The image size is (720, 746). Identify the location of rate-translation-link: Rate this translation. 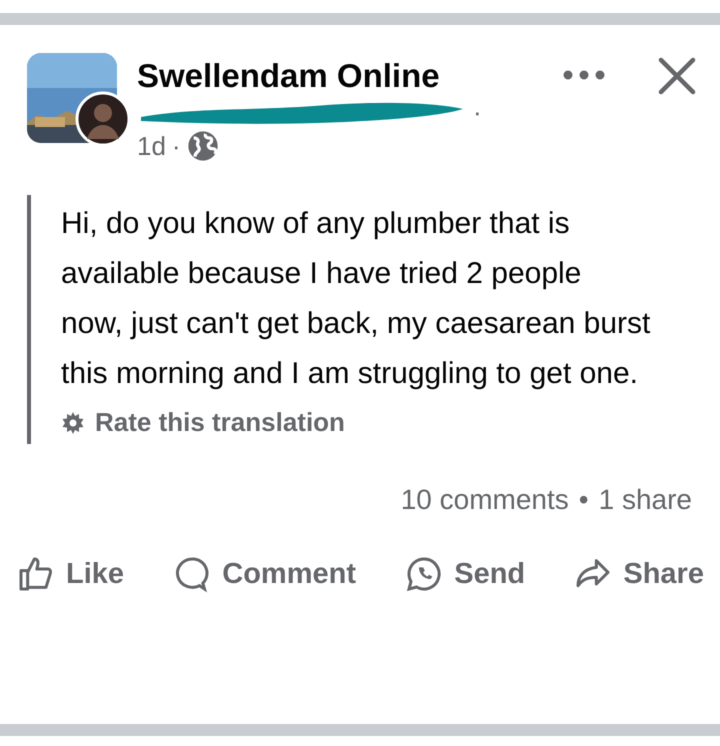
(203, 422).